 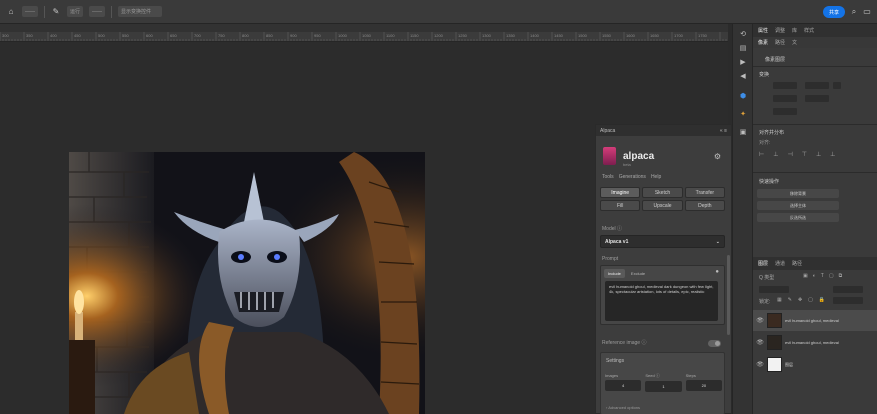 I want to click on align-right-icon: ⊣, so click(x=789, y=154).